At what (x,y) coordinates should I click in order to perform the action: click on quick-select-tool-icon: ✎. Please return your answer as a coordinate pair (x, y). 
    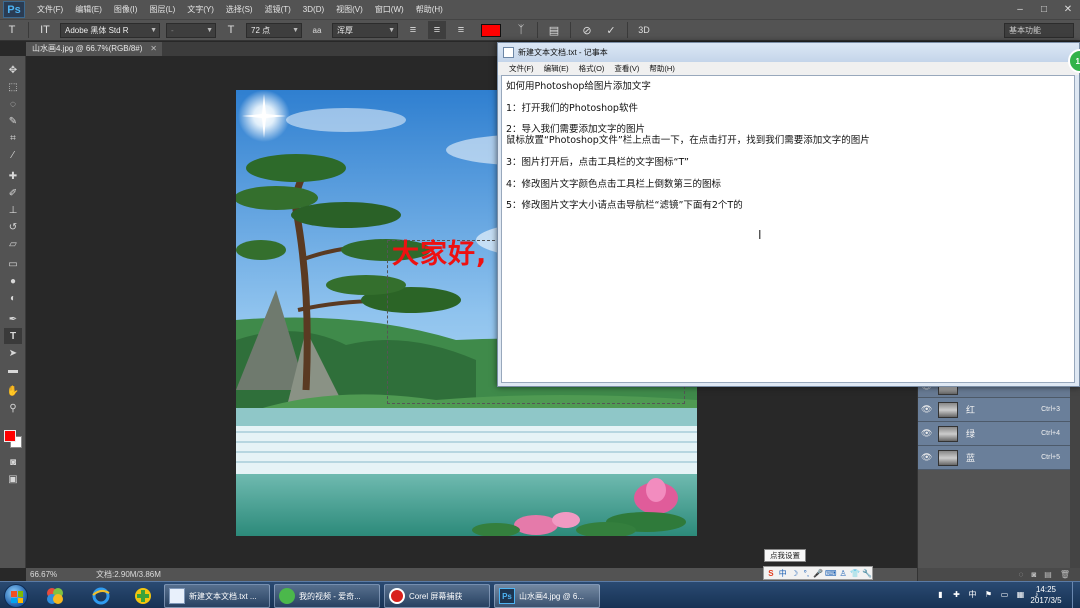
    Looking at the image, I should click on (13, 121).